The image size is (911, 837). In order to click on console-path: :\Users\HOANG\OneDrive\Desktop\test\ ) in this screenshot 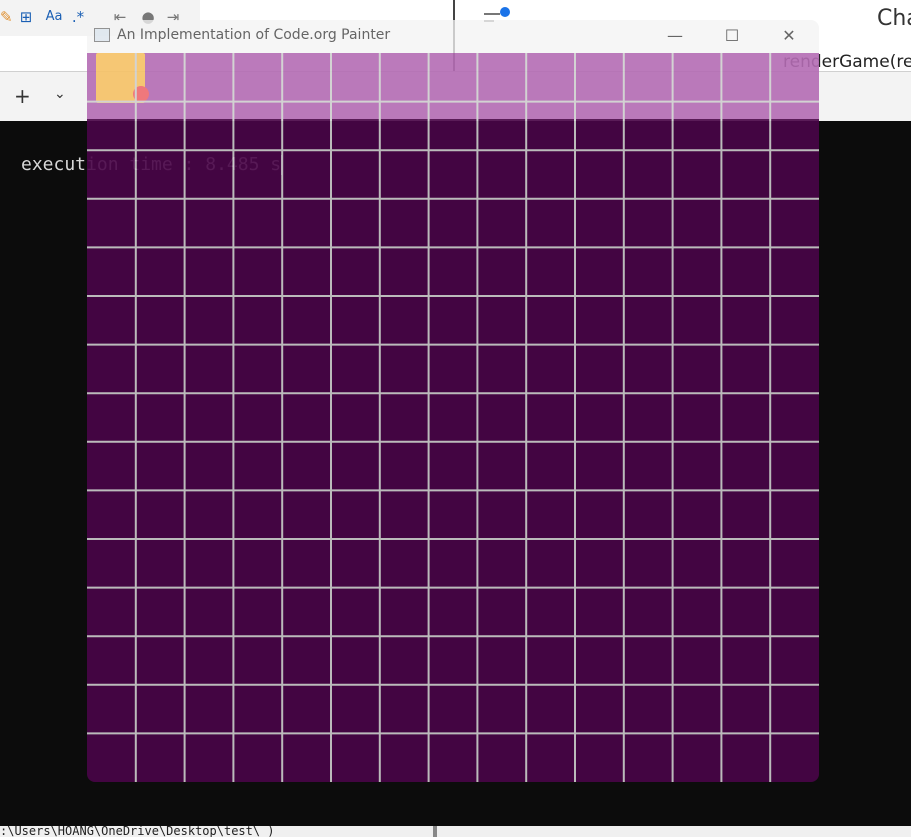, I will do `click(137, 831)`.